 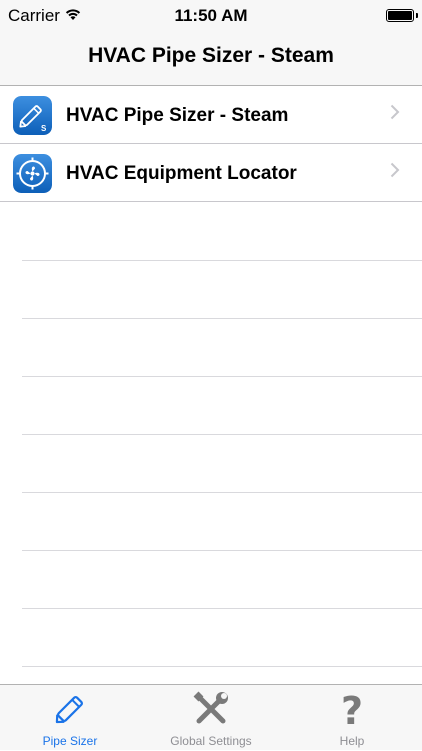 I want to click on list-item-pipe-sizer-steam: S HVAC Pipe Sizer - Steam, so click(x=211, y=115).